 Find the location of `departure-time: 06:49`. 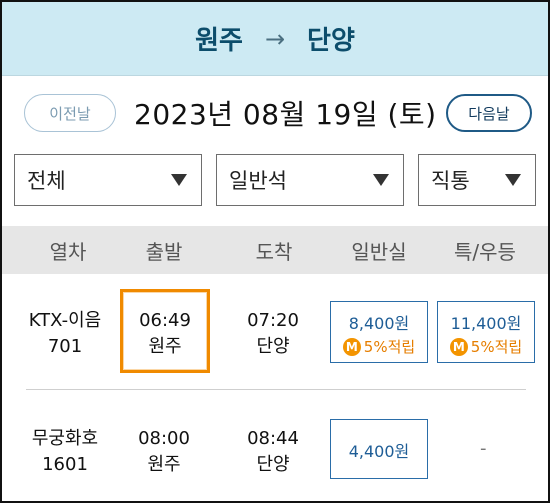

departure-time: 06:49 is located at coordinates (165, 320).